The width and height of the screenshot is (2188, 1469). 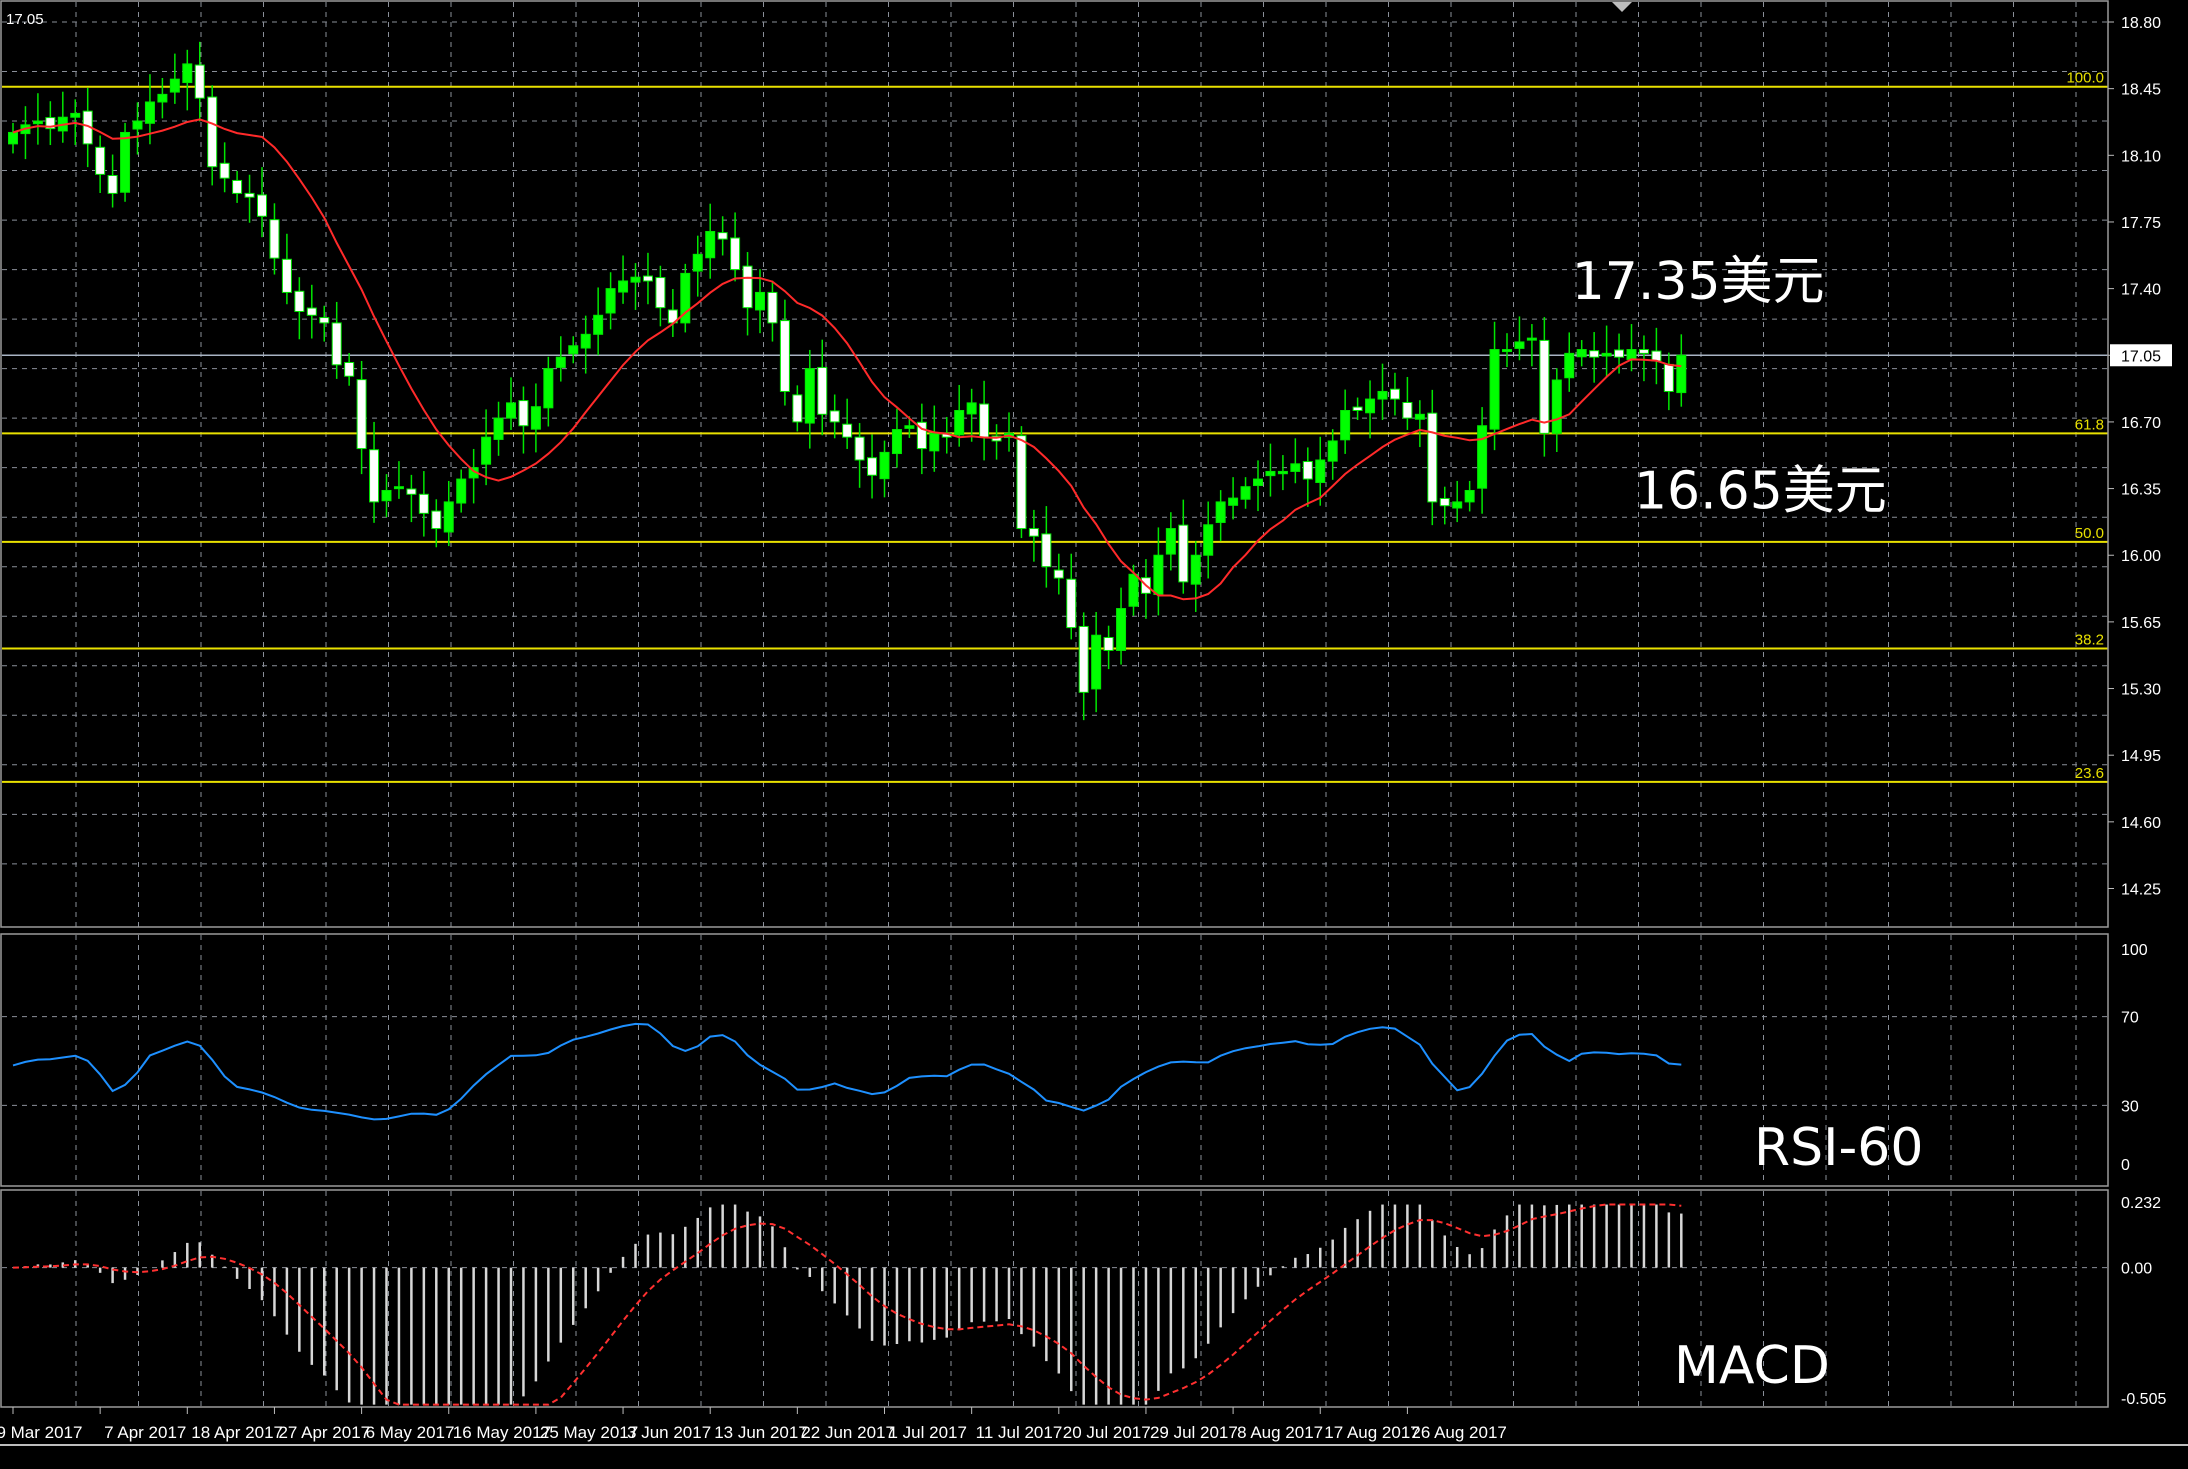 What do you see at coordinates (237, 1432) in the screenshot?
I see `x-axis-label: 18 Apr 2017` at bounding box center [237, 1432].